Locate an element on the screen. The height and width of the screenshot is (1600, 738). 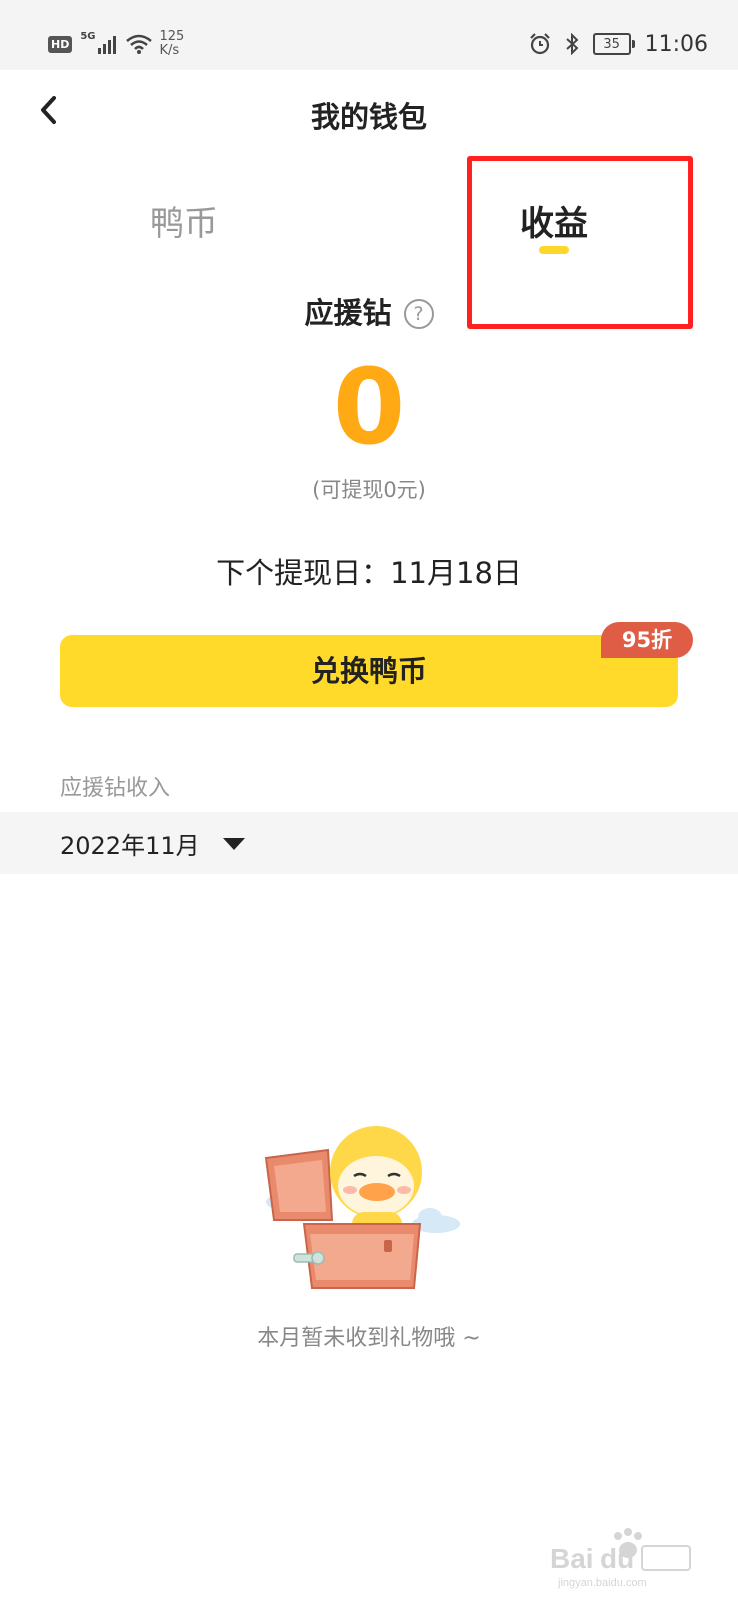
hd-badge: HD is located at coordinates (60, 44).